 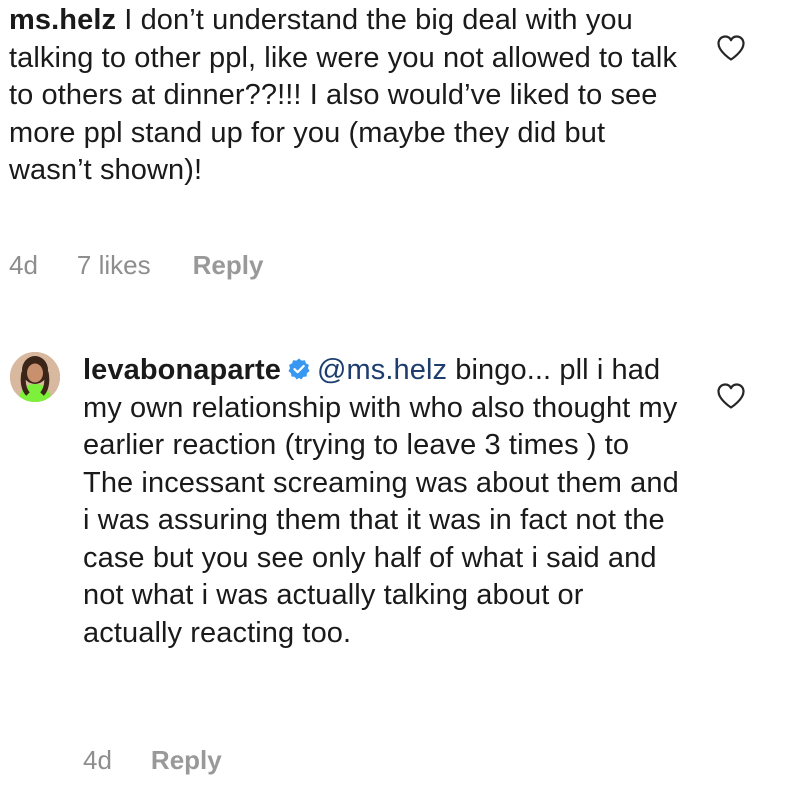 I want to click on comment-meta: 4d Reply, so click(x=152, y=760).